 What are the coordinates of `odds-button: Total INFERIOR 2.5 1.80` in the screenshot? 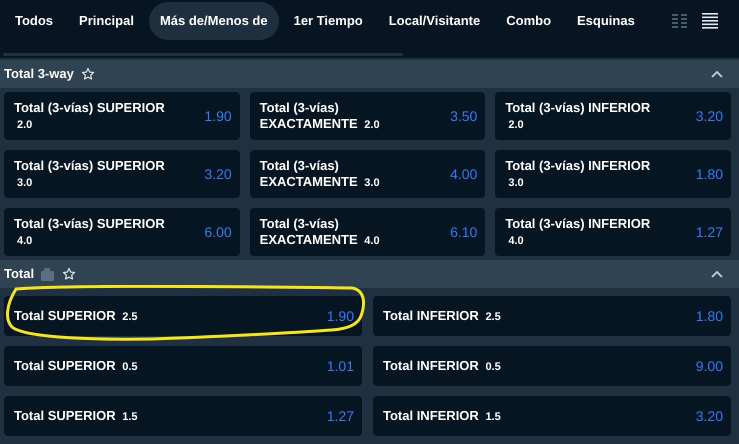 It's located at (552, 316).